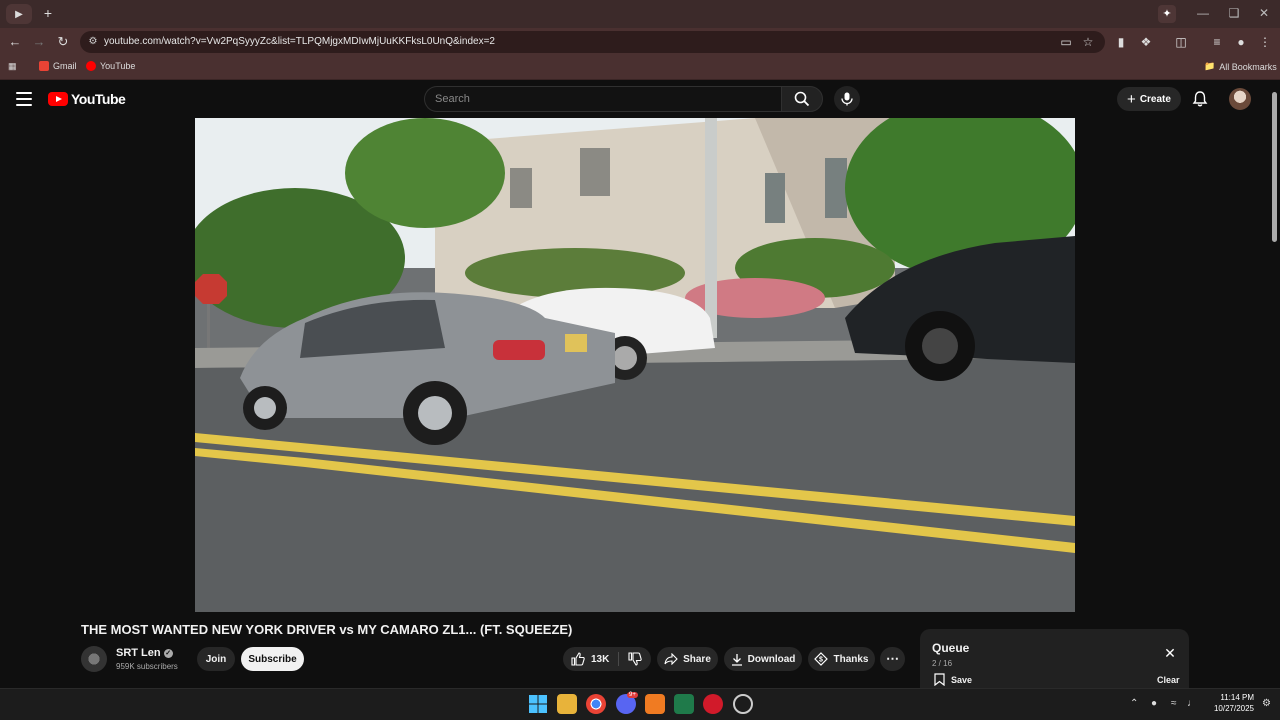 This screenshot has width=1280, height=720. What do you see at coordinates (1066, 42) in the screenshot?
I see `install-app-icon: ▭` at bounding box center [1066, 42].